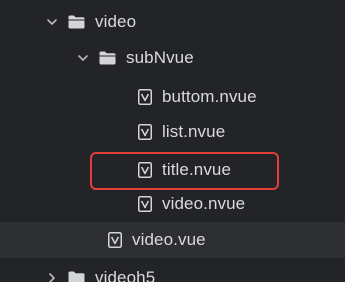  Describe the element at coordinates (209, 96) in the screenshot. I see `tree-item-label: buttom.nvue` at that location.